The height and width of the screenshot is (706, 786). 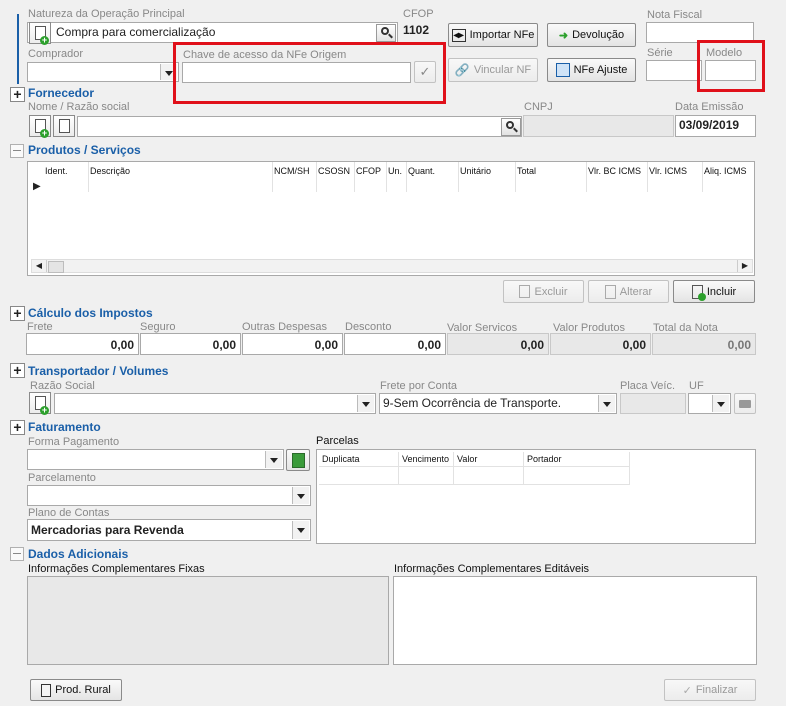 What do you see at coordinates (64, 126) in the screenshot?
I see `fornecedor-details-icon` at bounding box center [64, 126].